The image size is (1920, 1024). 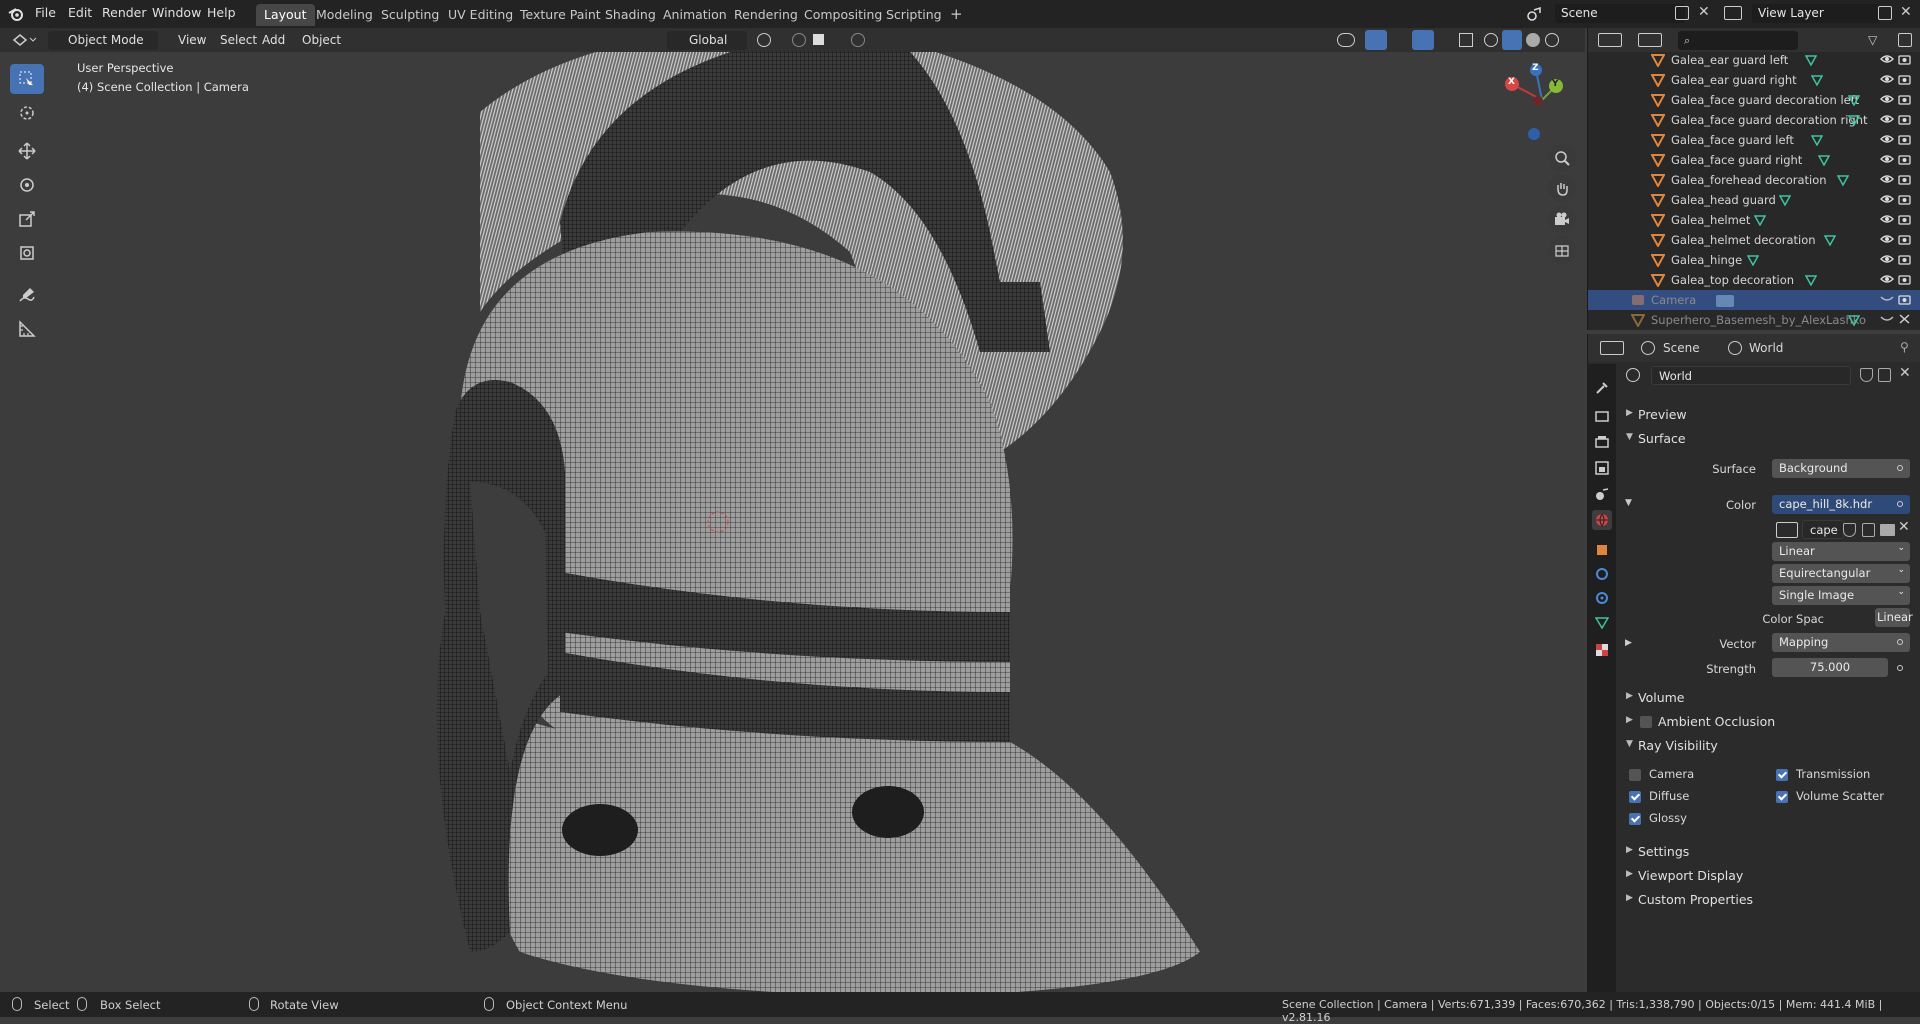 I want to click on view-layer-icon, so click(x=1733, y=13).